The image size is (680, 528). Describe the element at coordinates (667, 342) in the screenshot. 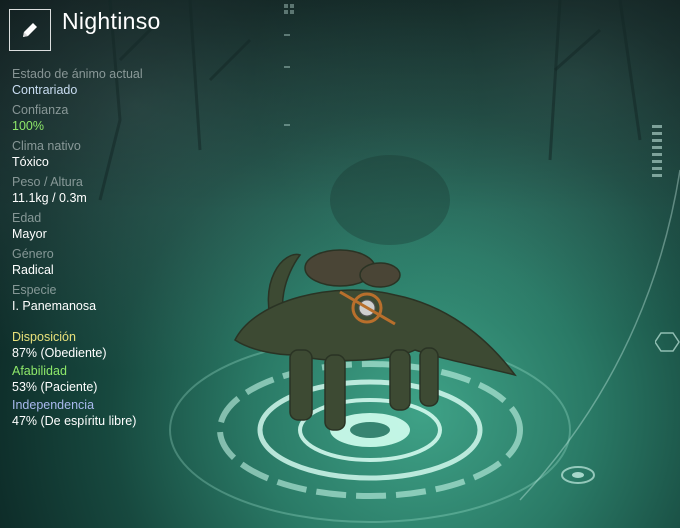

I see `hex-marker` at that location.